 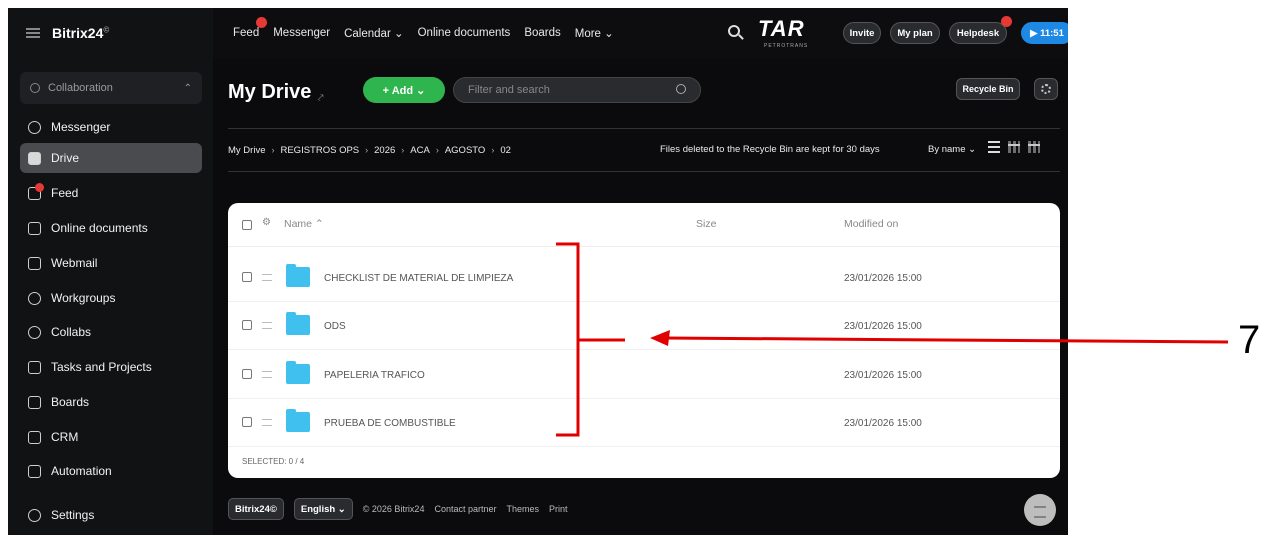 I want to click on sidebar-item-label: Boards, so click(x=70, y=402).